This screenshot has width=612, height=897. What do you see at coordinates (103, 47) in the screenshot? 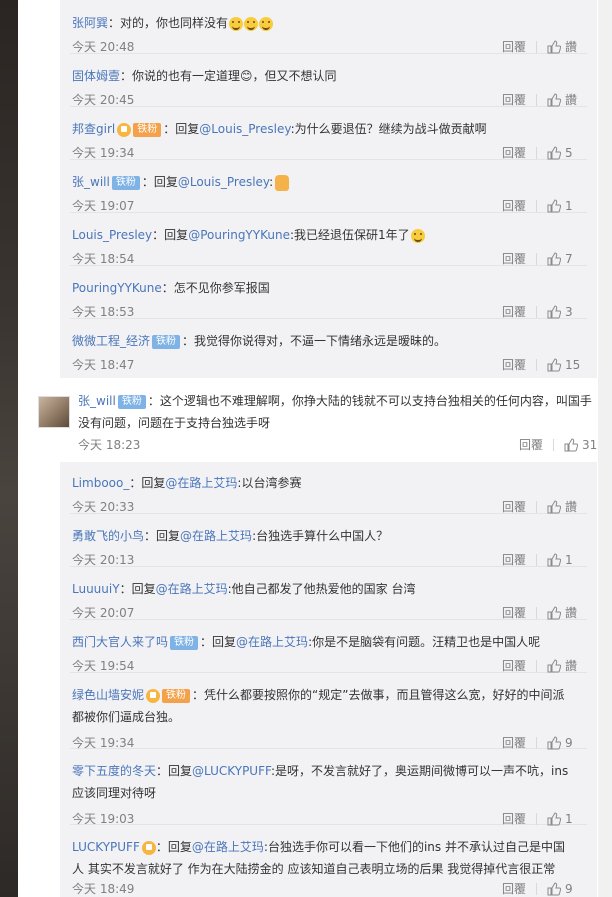
I see `reply-time: 今天 20:48` at bounding box center [103, 47].